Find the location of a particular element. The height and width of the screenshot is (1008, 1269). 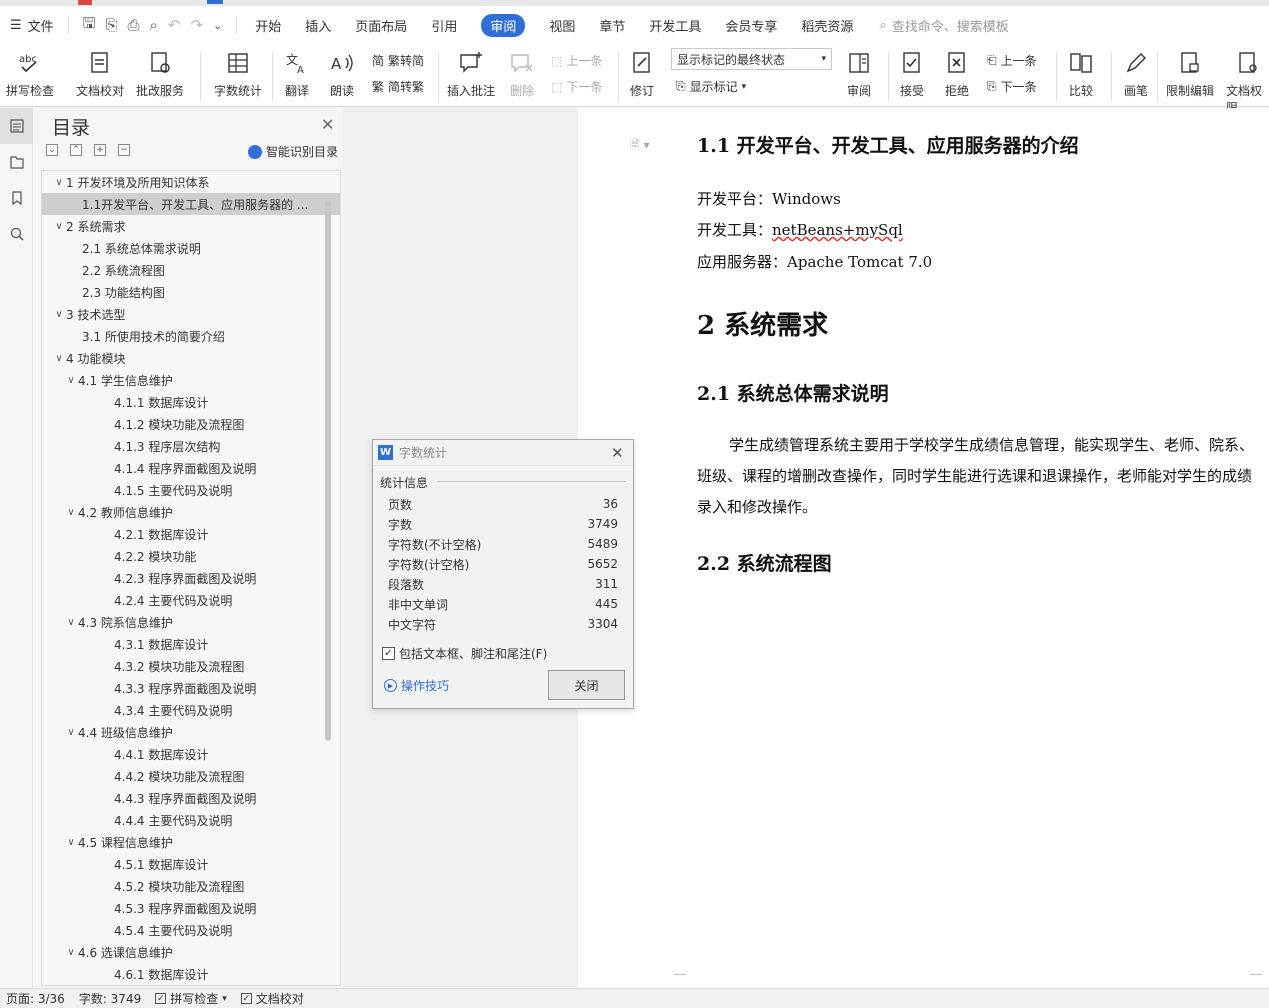

command-search: ⌕ 查找命令、搜索模板 is located at coordinates (943, 25).